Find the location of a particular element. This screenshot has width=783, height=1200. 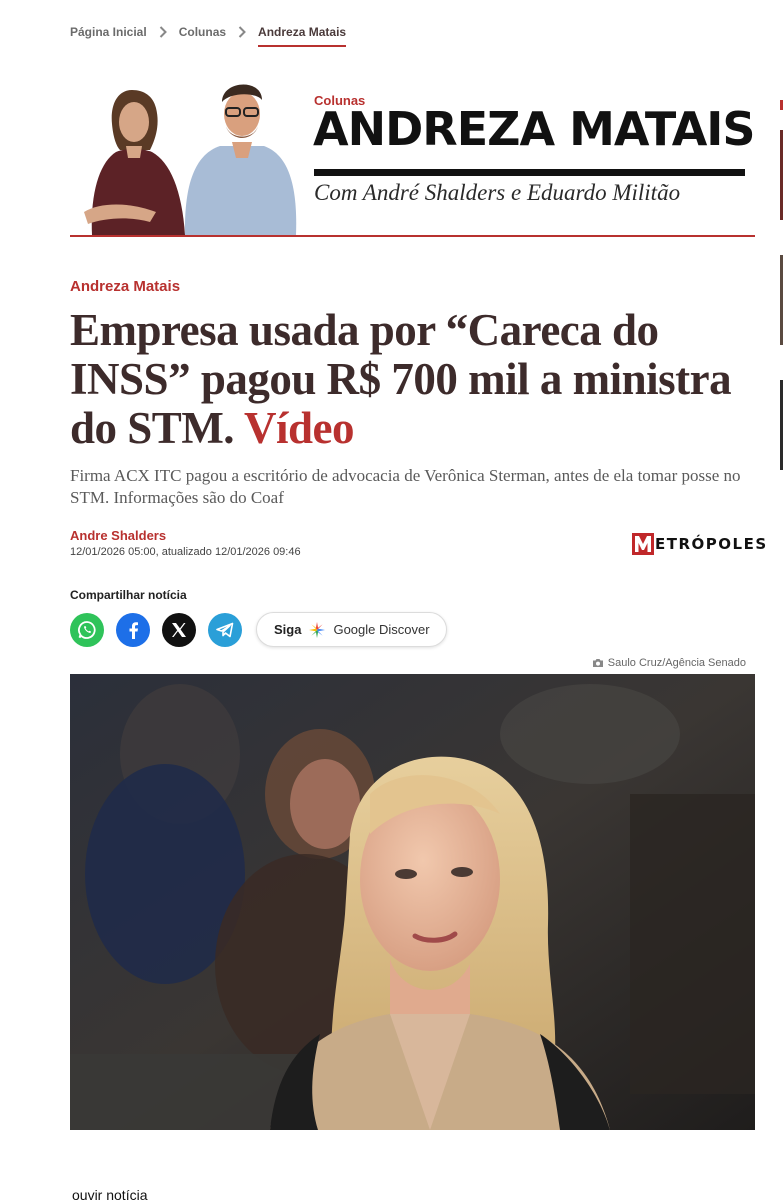

share-facebook-button is located at coordinates (133, 629).